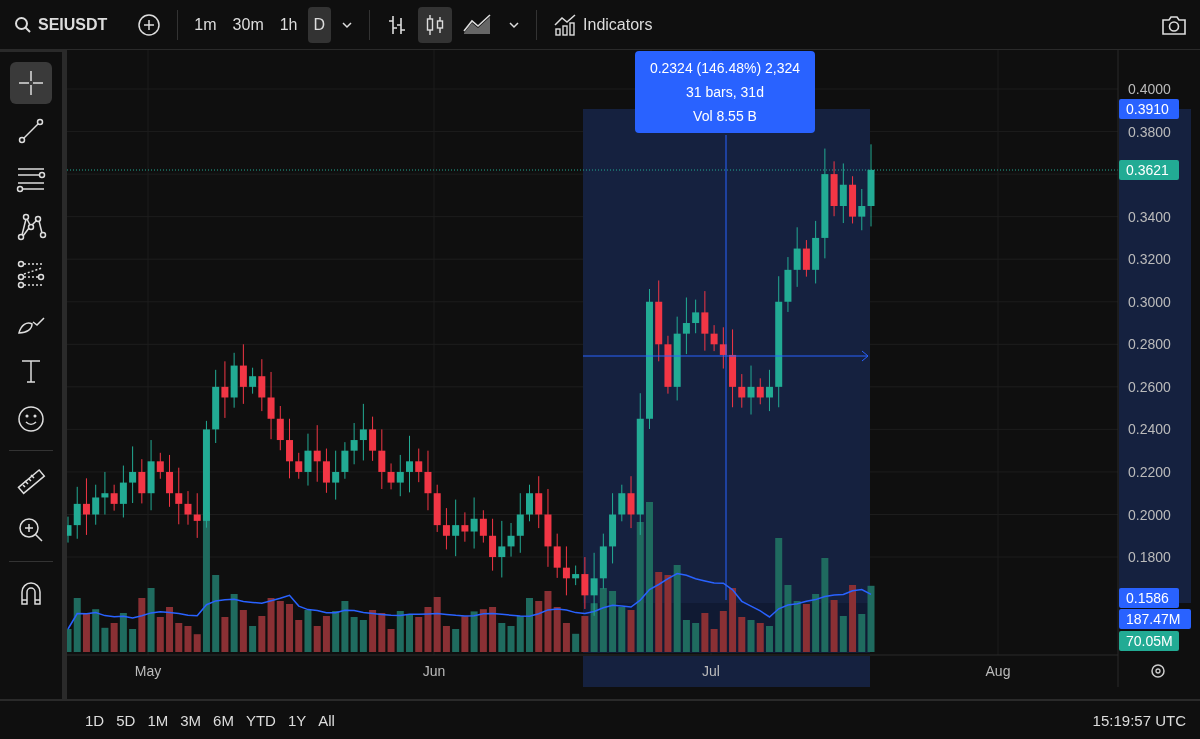  What do you see at coordinates (998, 671) in the screenshot?
I see `date-label: Aug` at bounding box center [998, 671].